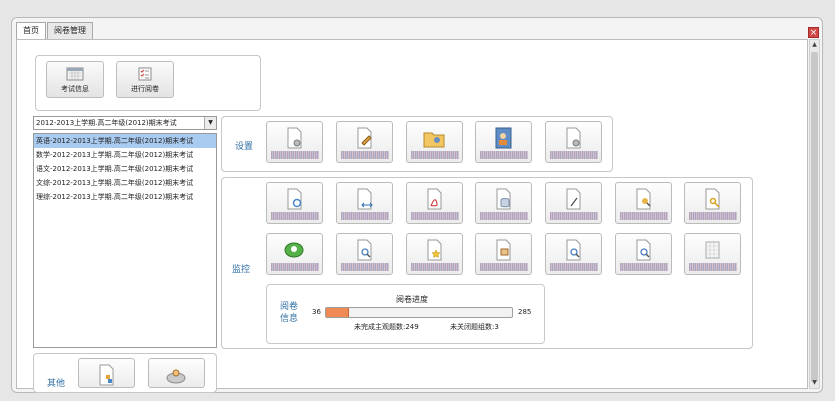 The height and width of the screenshot is (401, 835). I want to click on list-item: 理综-2012-2013上学期.高二年级(2012)期末考试, so click(125, 197).